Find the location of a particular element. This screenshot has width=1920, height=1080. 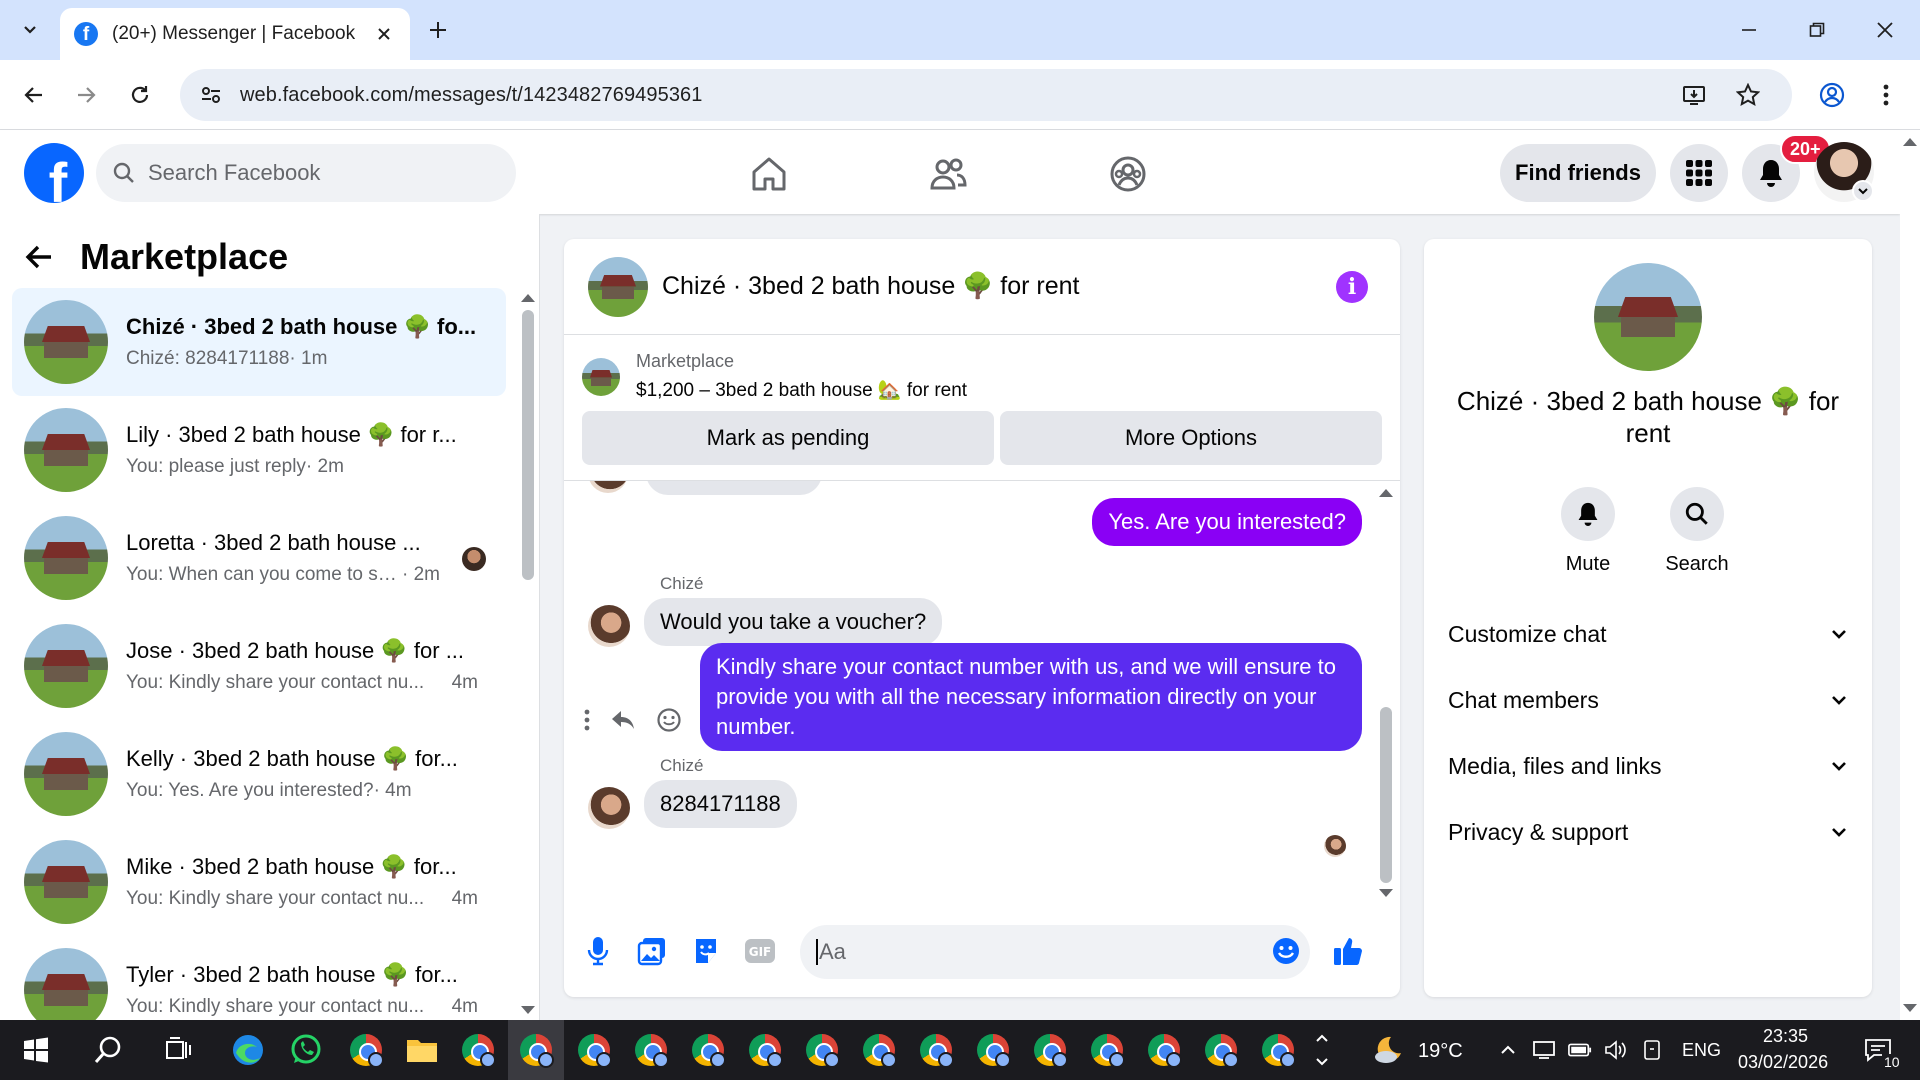

chat-list-scrollbar is located at coordinates (528, 445).